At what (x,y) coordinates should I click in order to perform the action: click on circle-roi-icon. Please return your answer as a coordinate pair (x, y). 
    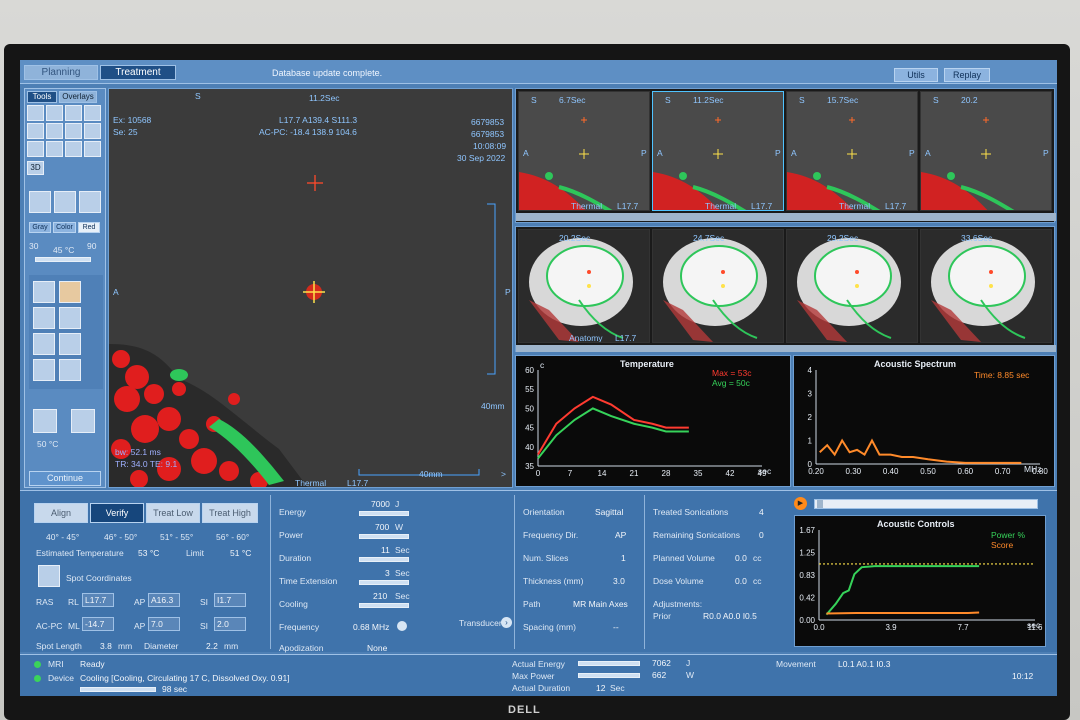
    Looking at the image, I should click on (54, 149).